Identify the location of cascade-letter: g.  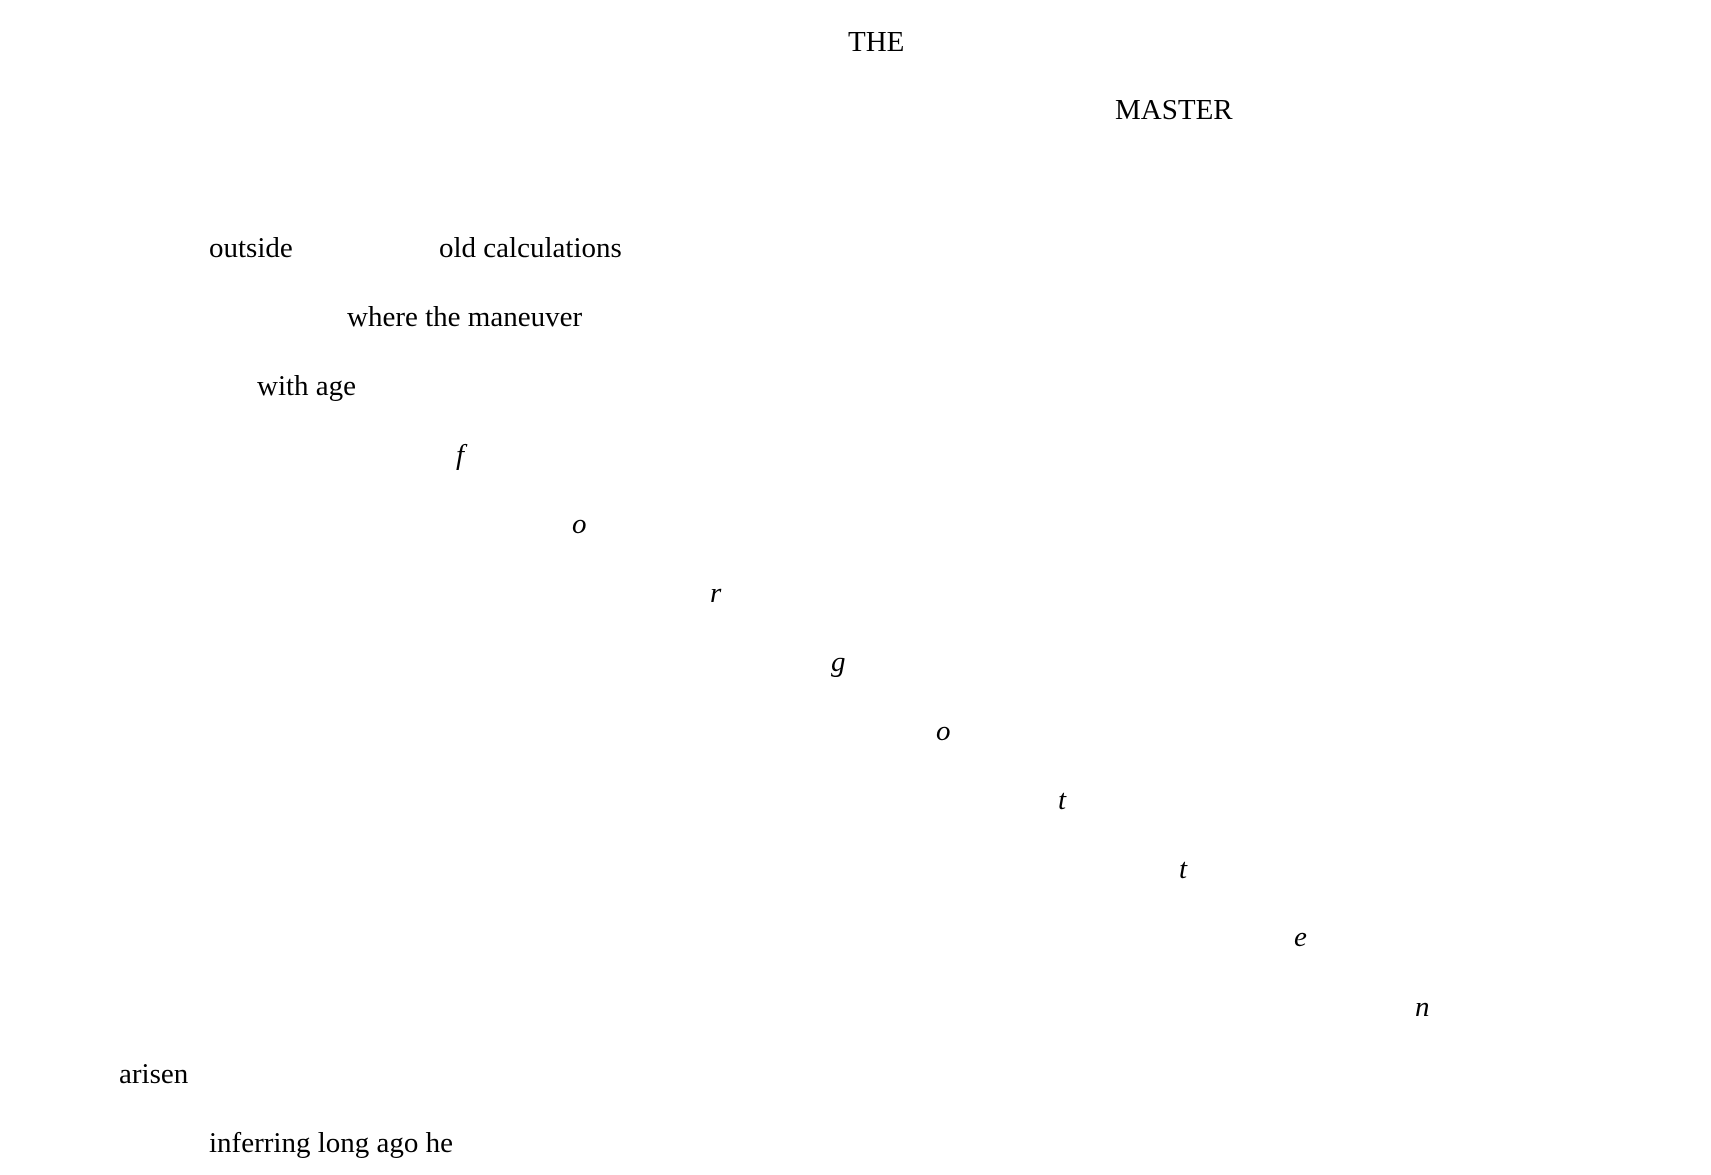
(838, 662).